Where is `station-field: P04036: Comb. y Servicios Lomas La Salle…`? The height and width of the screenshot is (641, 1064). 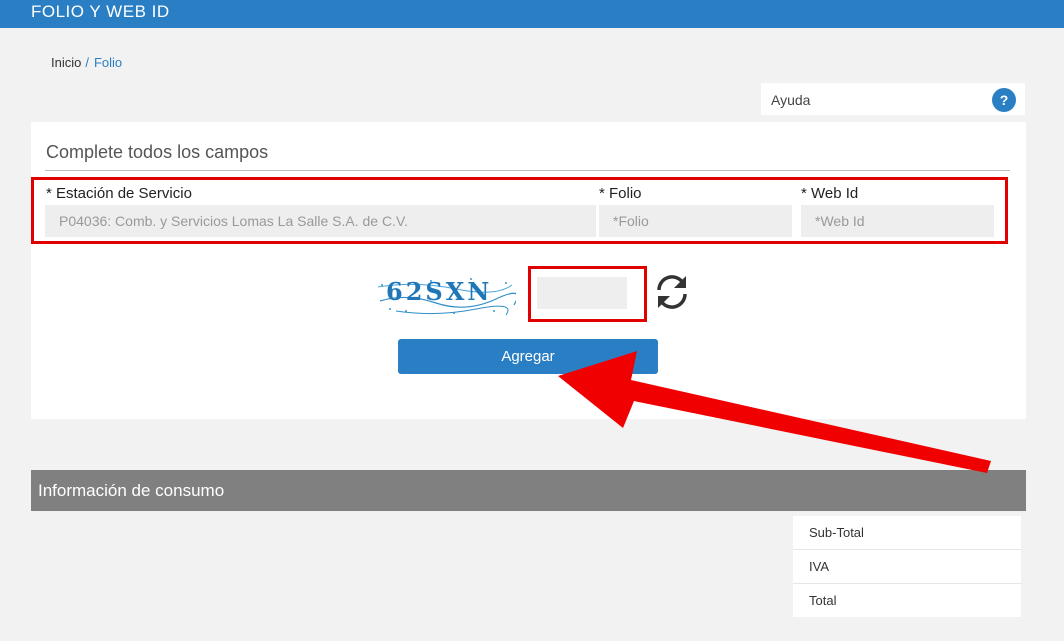 station-field: P04036: Comb. y Servicios Lomas La Salle… is located at coordinates (320, 221).